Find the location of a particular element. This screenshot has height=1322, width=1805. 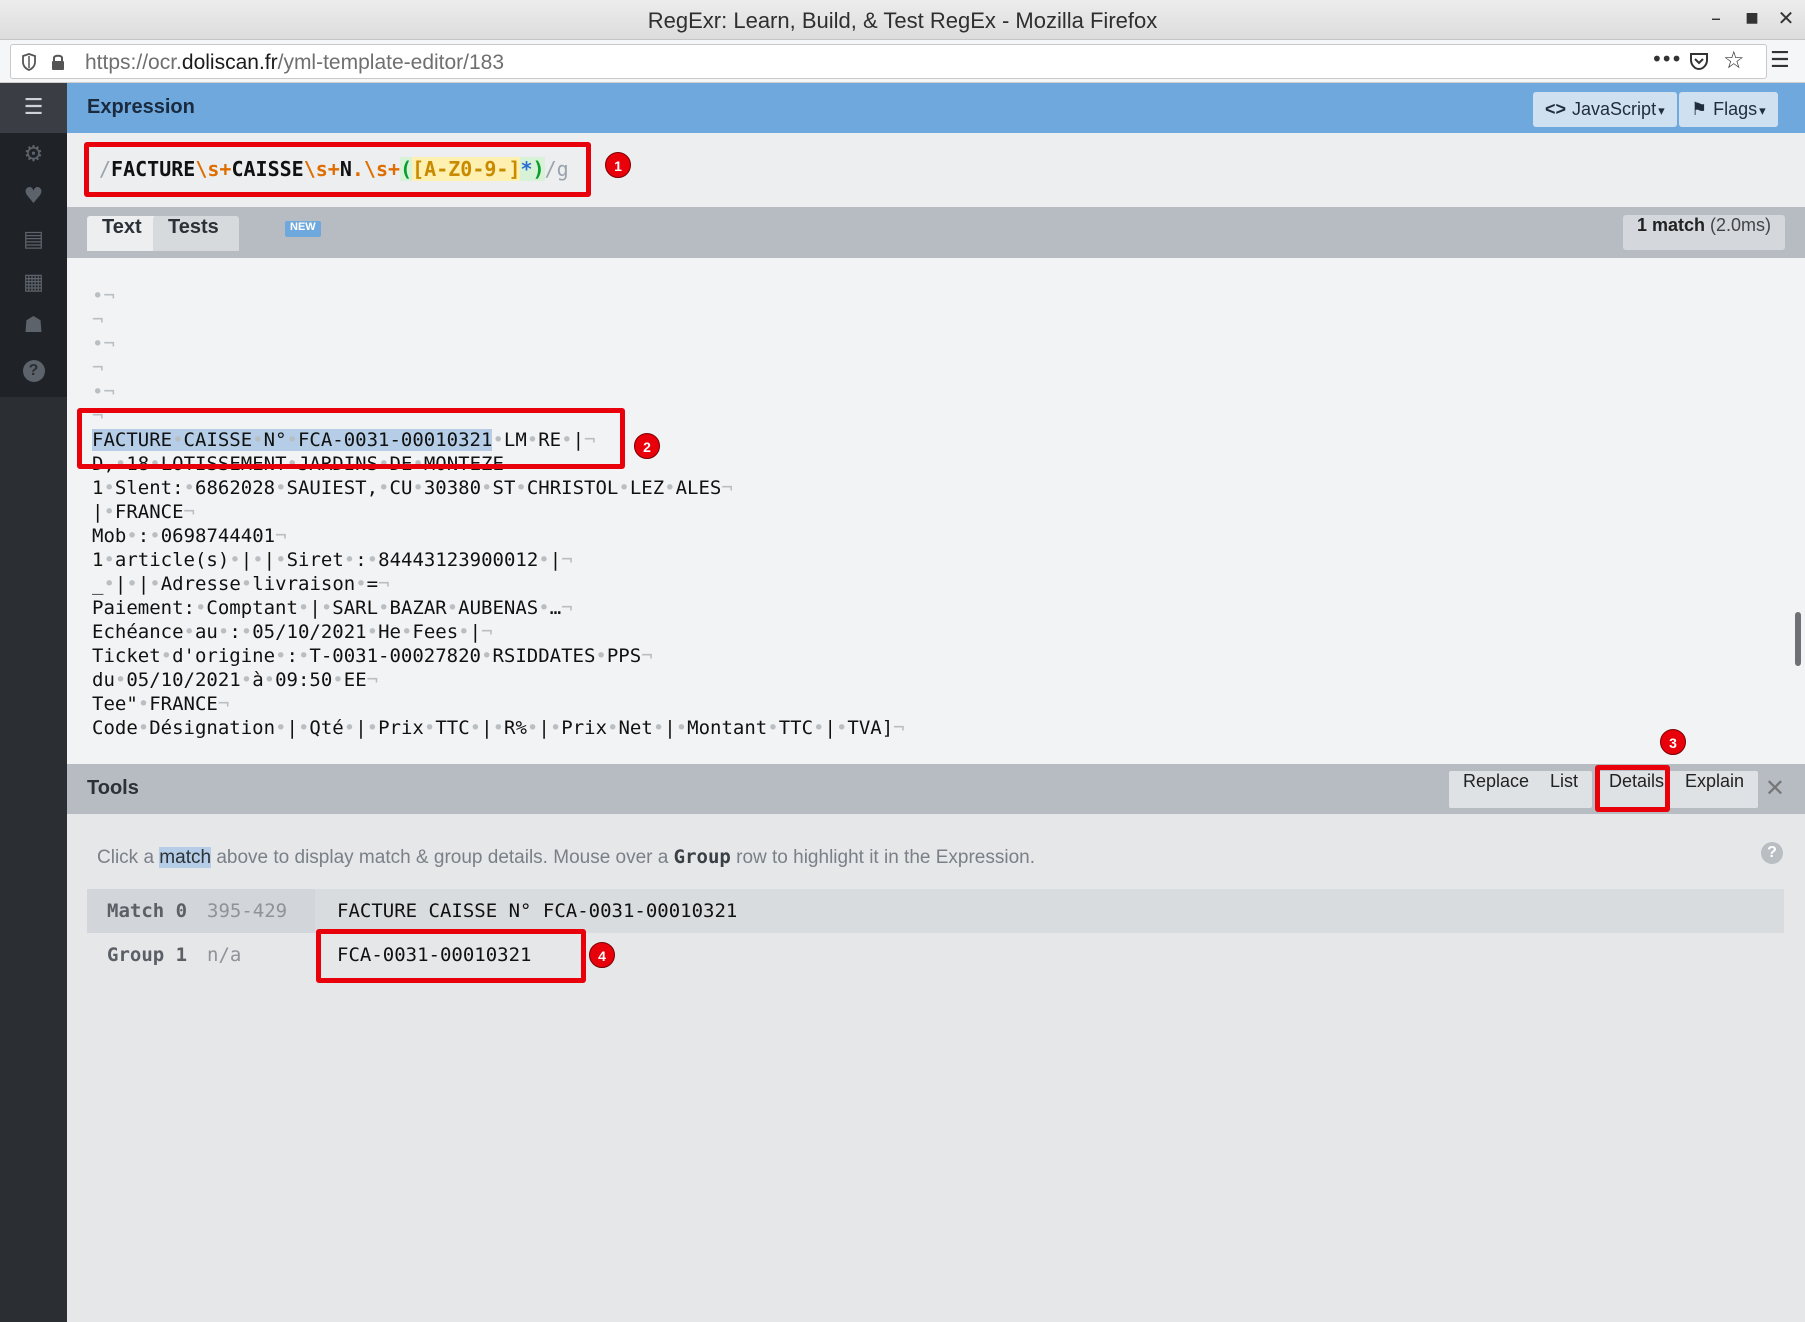

lock-icon is located at coordinates (58, 62).